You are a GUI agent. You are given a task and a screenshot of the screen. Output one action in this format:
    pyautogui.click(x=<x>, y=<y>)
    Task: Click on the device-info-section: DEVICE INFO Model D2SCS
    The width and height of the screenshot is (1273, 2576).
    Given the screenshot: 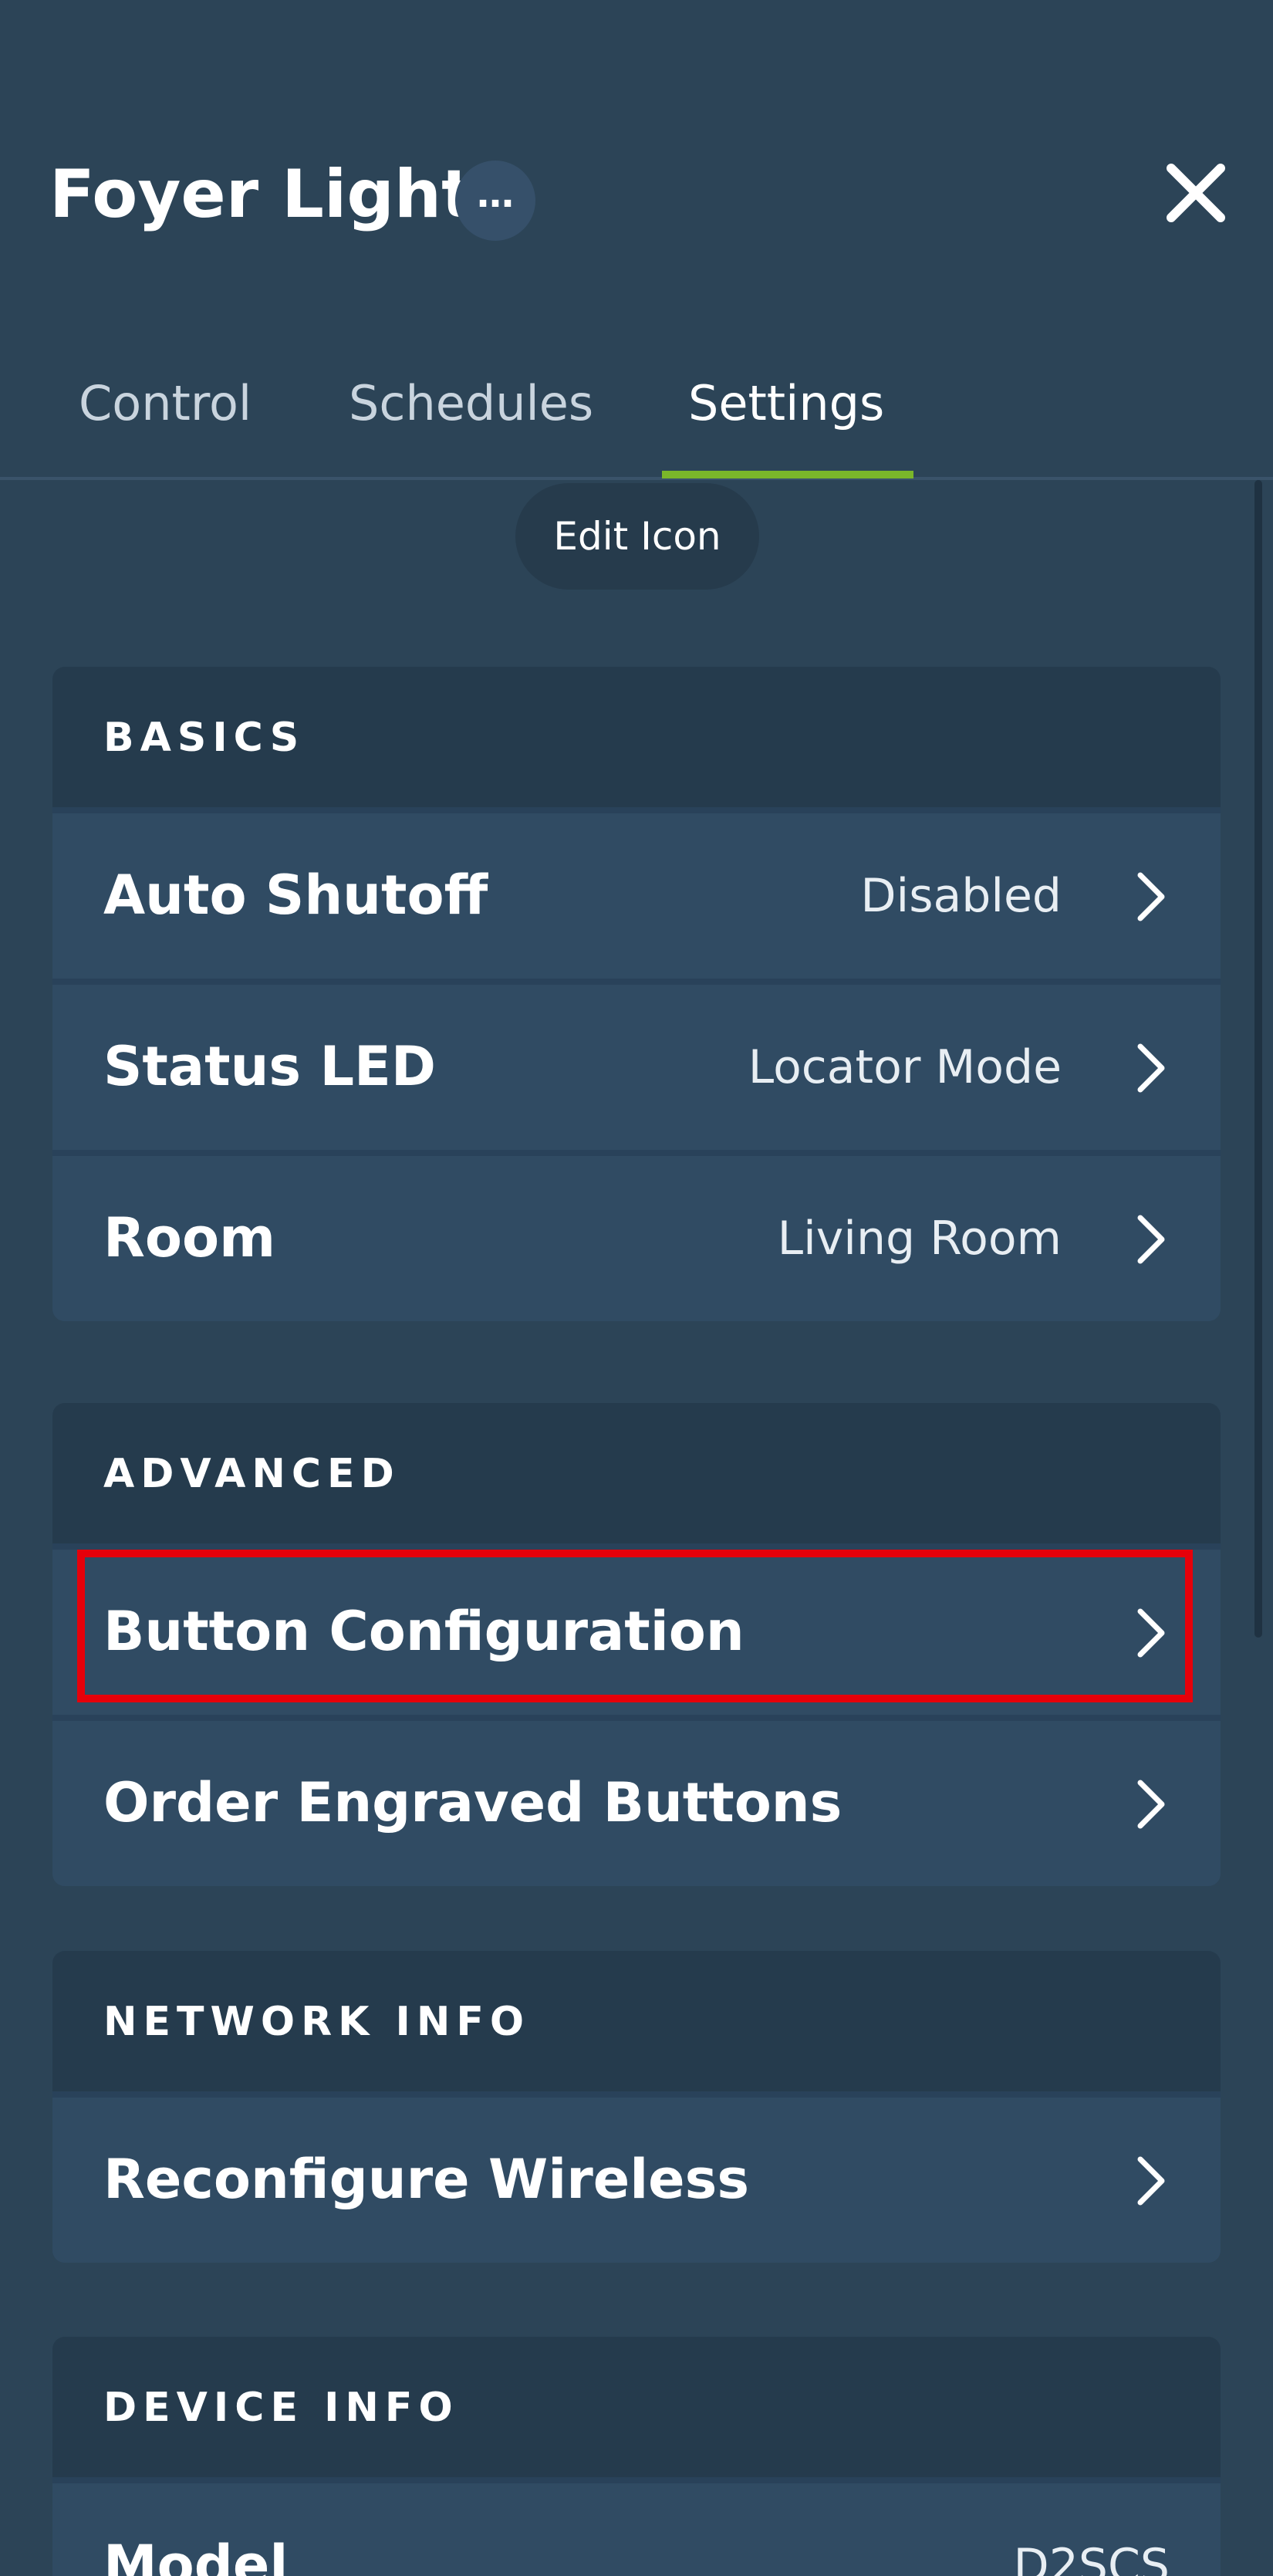 What is the action you would take?
    pyautogui.click(x=636, y=2456)
    